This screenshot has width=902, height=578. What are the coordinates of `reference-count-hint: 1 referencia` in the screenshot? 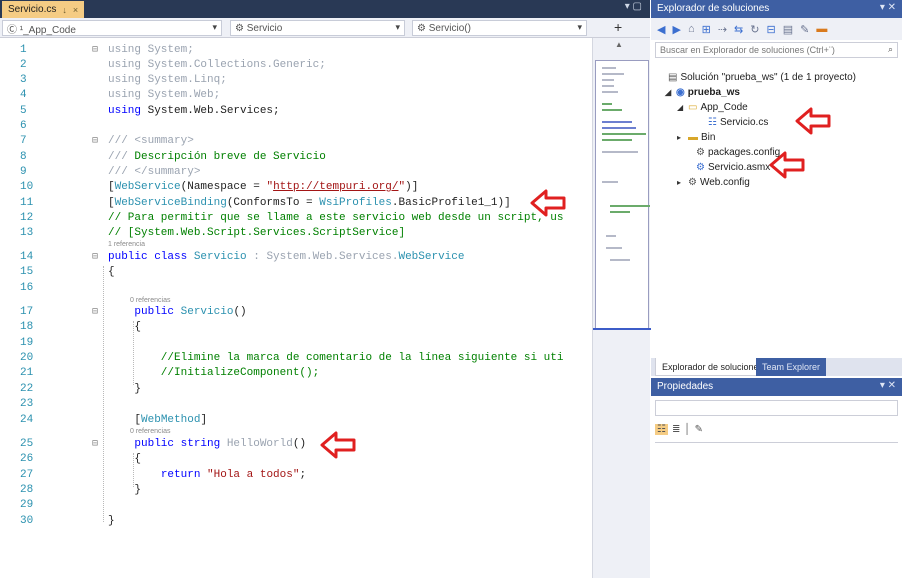 It's located at (126, 244).